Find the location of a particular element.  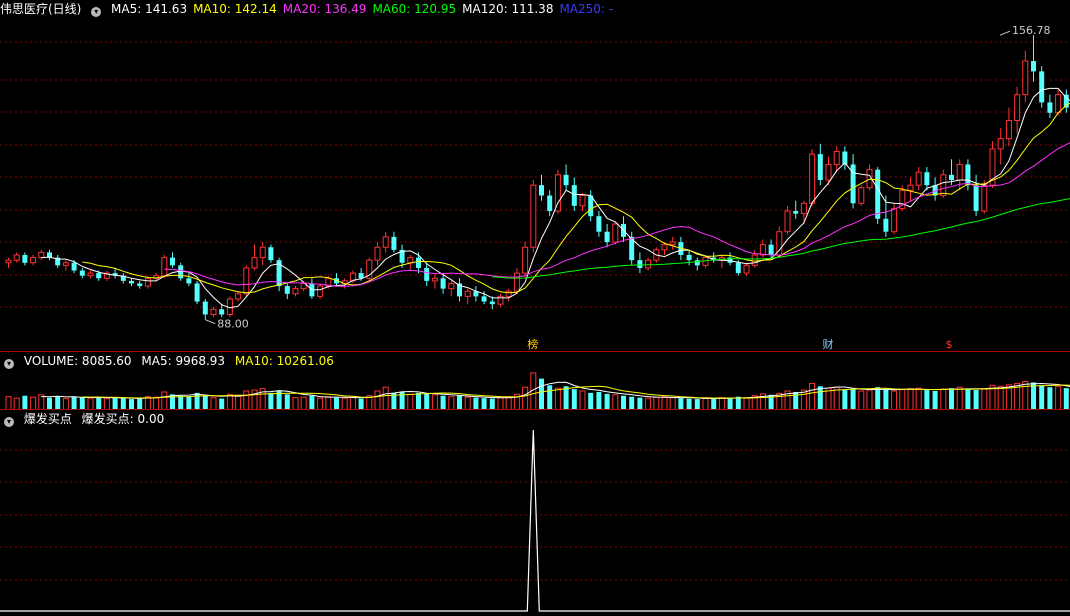

indicator-legend: ▾ 爆发买点 爆发买点: 0.00 is located at coordinates (85, 419).